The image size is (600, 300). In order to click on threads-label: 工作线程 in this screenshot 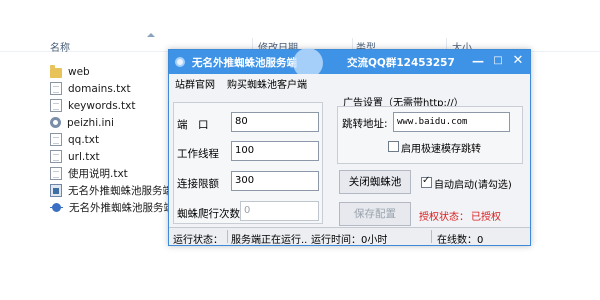, I will do `click(198, 154)`.